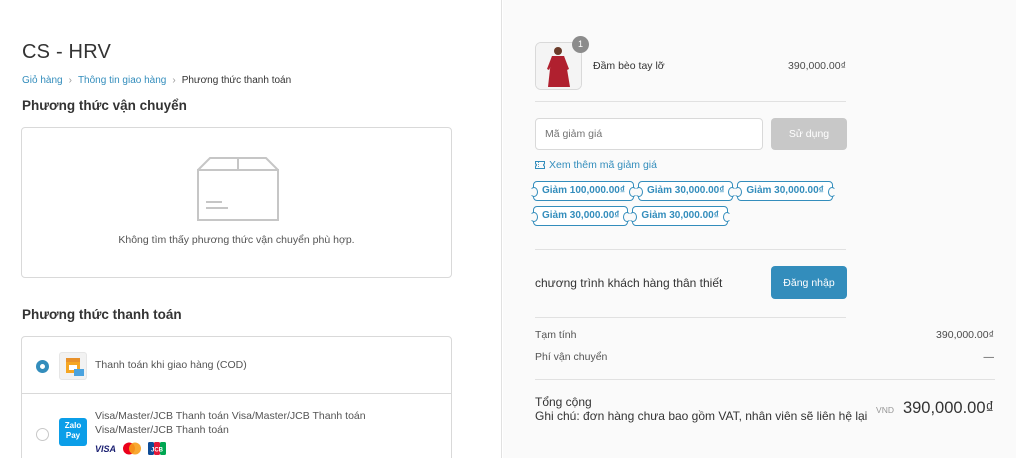 The image size is (1016, 458). I want to click on empty-box-icon, so click(238, 189).